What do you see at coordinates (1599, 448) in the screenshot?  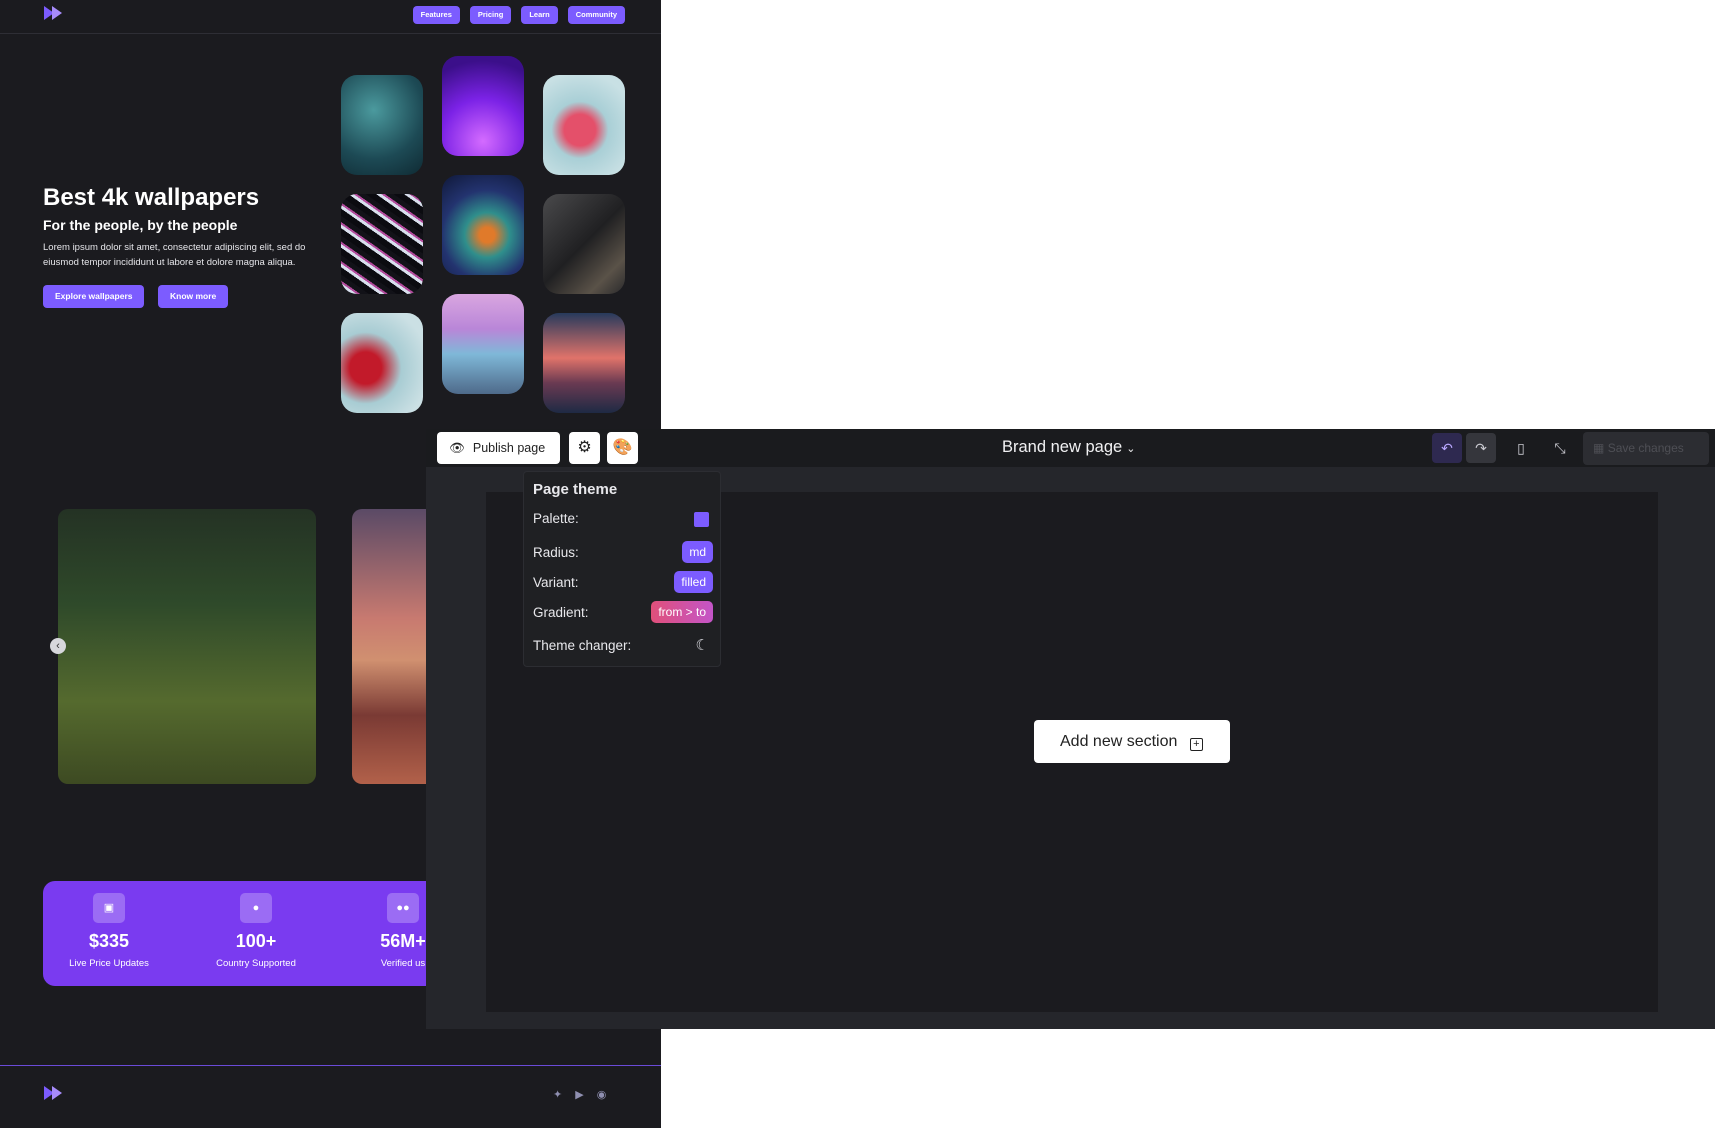 I see `save-icon: ▦` at bounding box center [1599, 448].